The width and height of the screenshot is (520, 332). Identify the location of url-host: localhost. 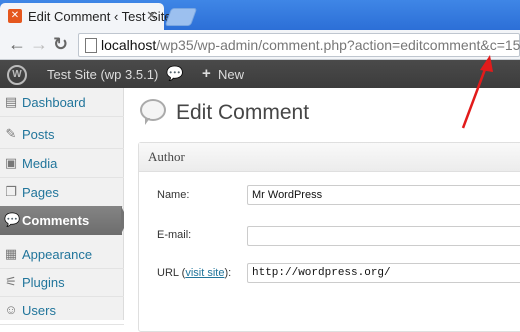
(129, 45).